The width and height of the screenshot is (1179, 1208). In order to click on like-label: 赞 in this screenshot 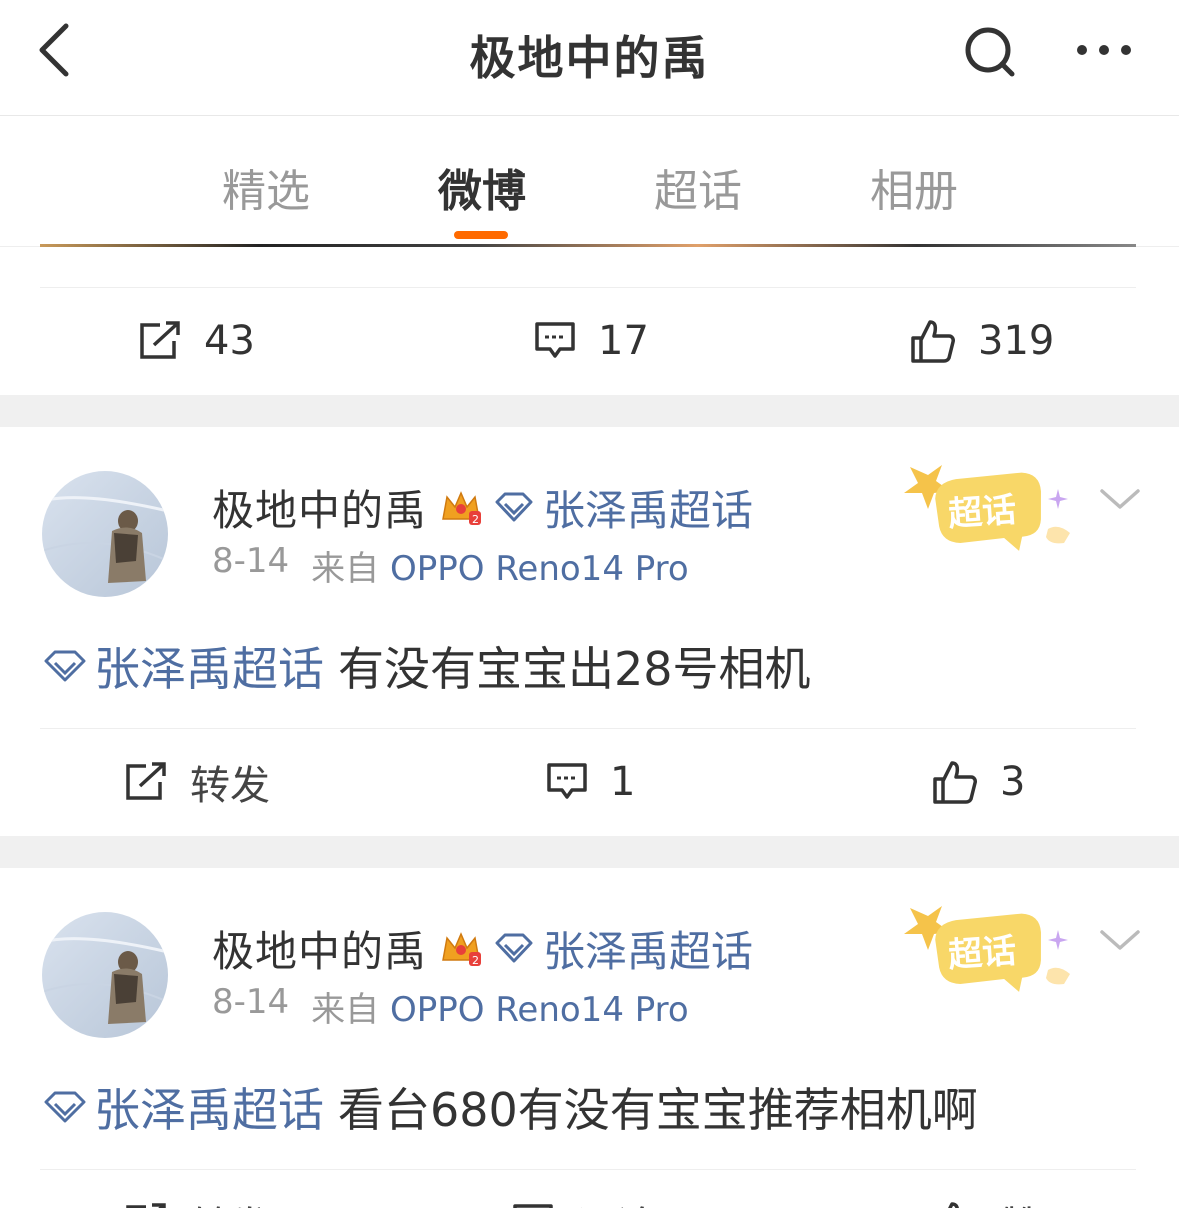, I will do `click(1020, 1201)`.